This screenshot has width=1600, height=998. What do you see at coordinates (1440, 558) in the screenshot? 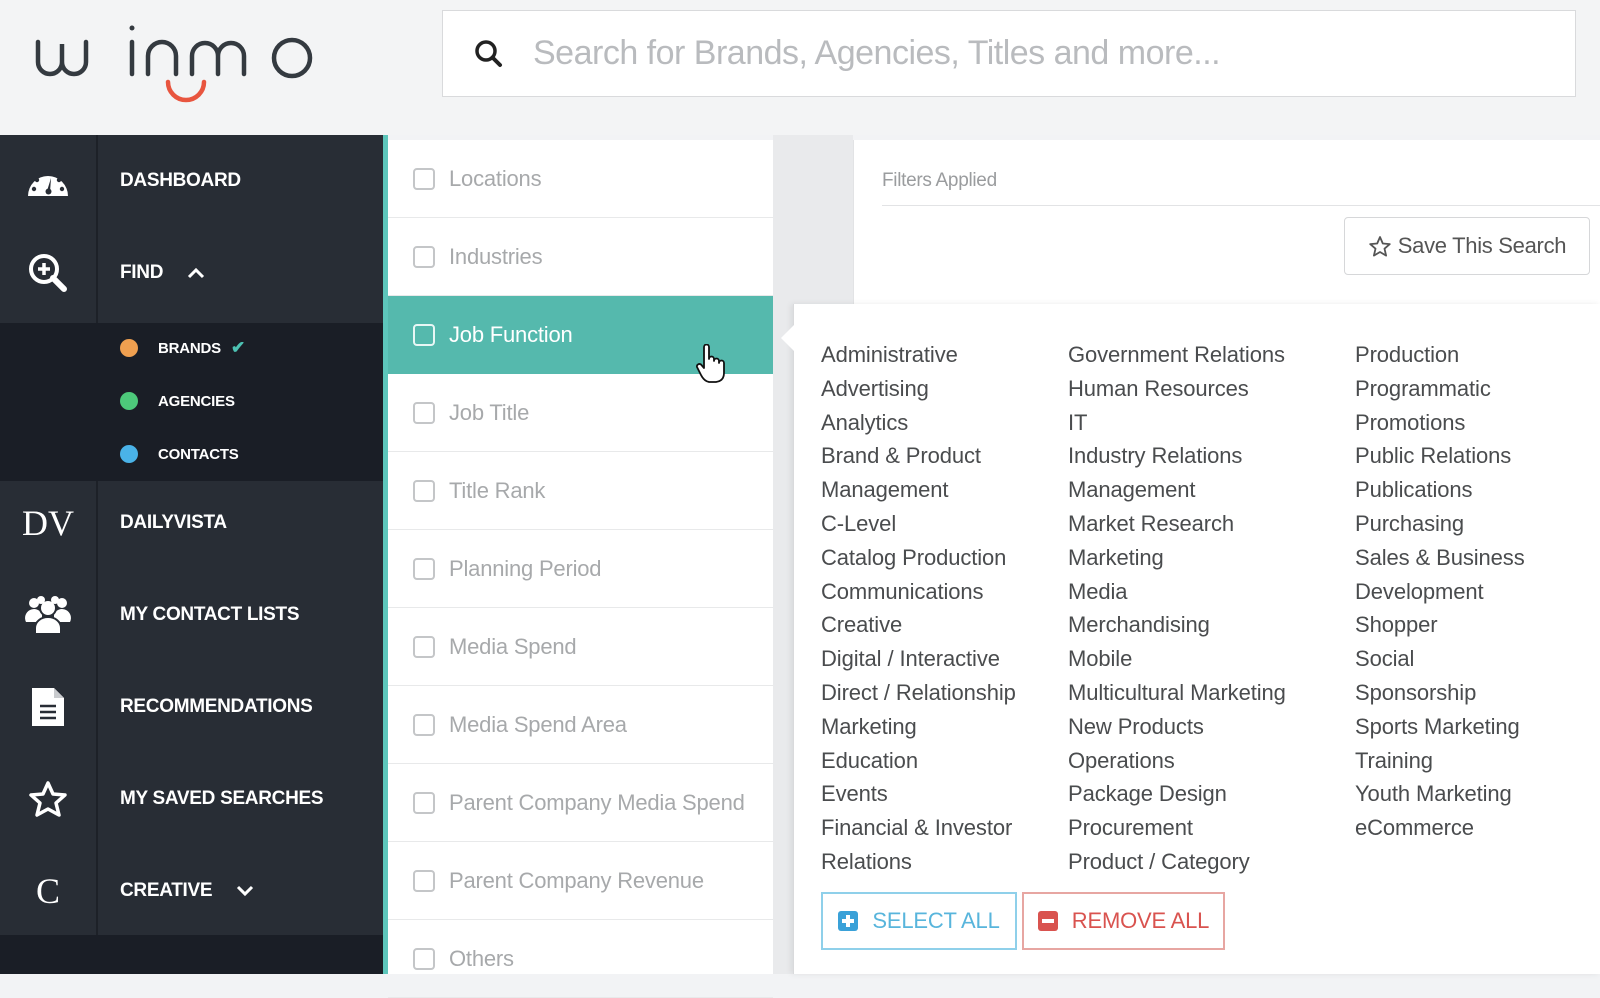
I see `job-function-option: Sales & Business` at bounding box center [1440, 558].